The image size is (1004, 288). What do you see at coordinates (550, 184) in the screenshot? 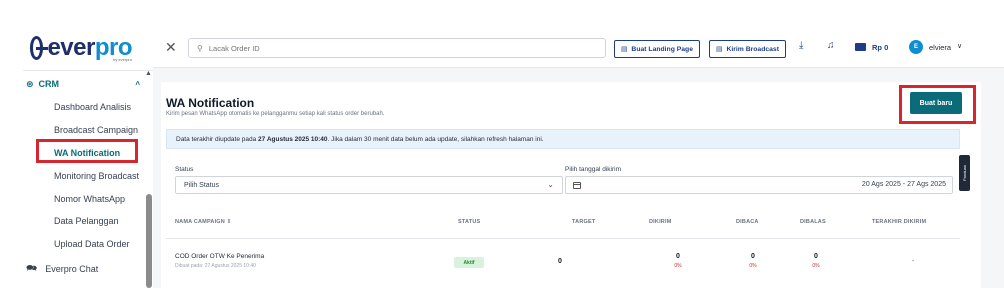
I see `chevron-down-icon: ⌄` at bounding box center [550, 184].